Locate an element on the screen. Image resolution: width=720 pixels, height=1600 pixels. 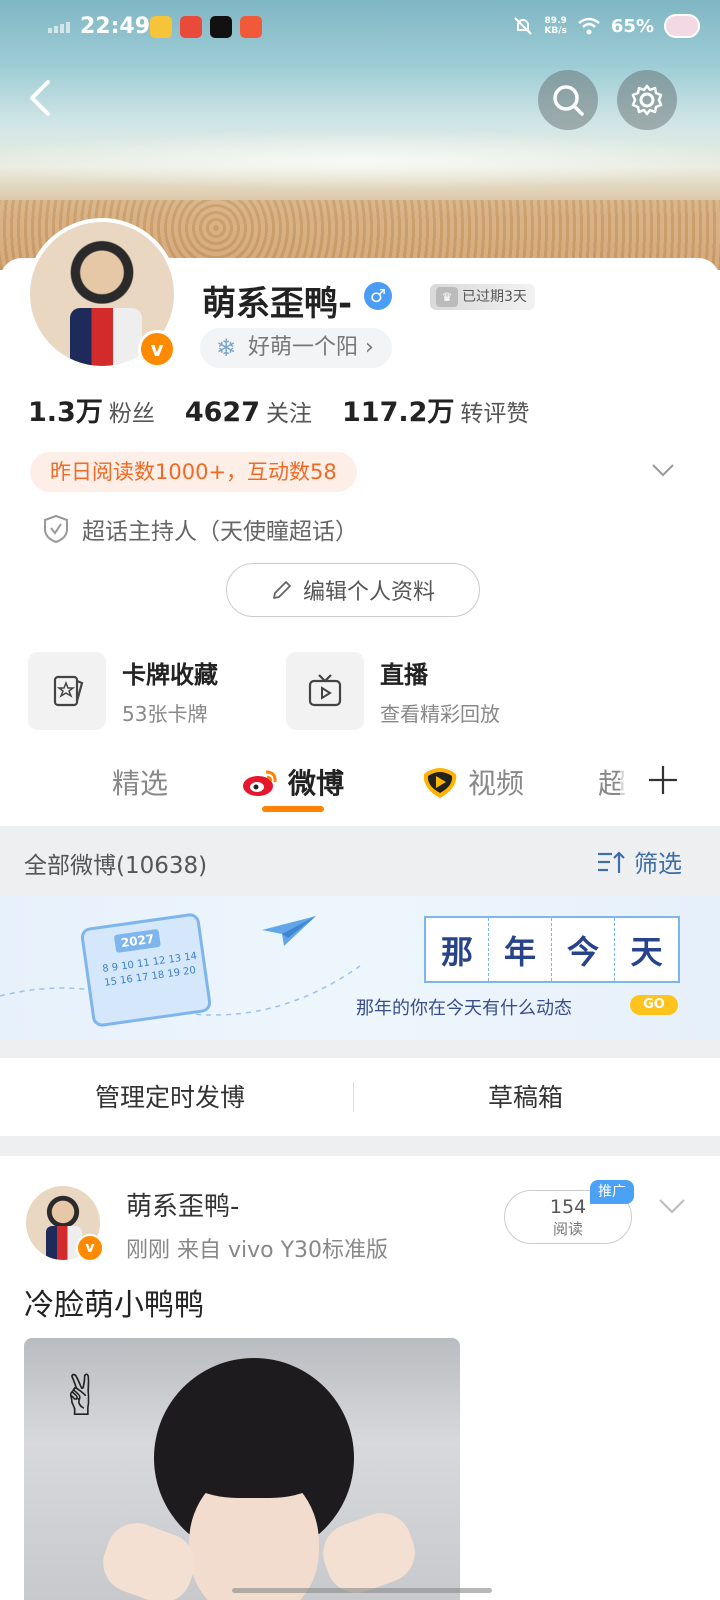
post-image: ✌ is located at coordinates (242, 1469).